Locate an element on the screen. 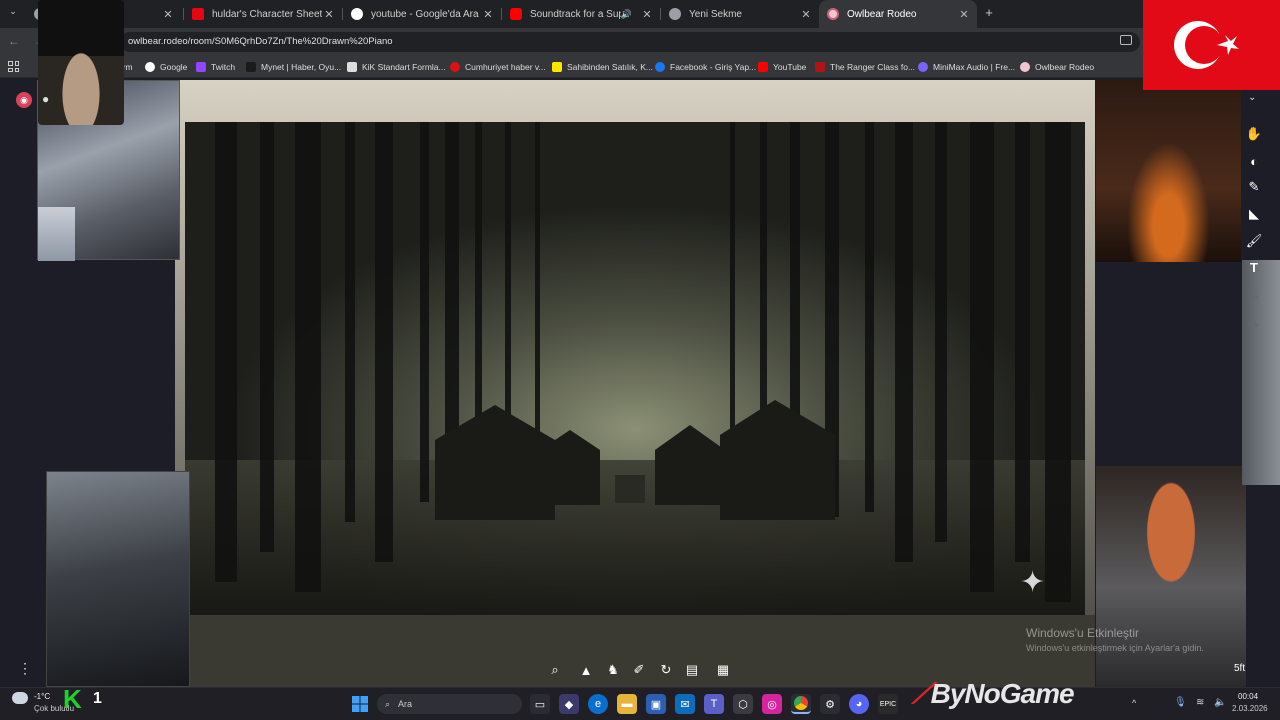  measure-icon: ✐ is located at coordinates (639, 670).